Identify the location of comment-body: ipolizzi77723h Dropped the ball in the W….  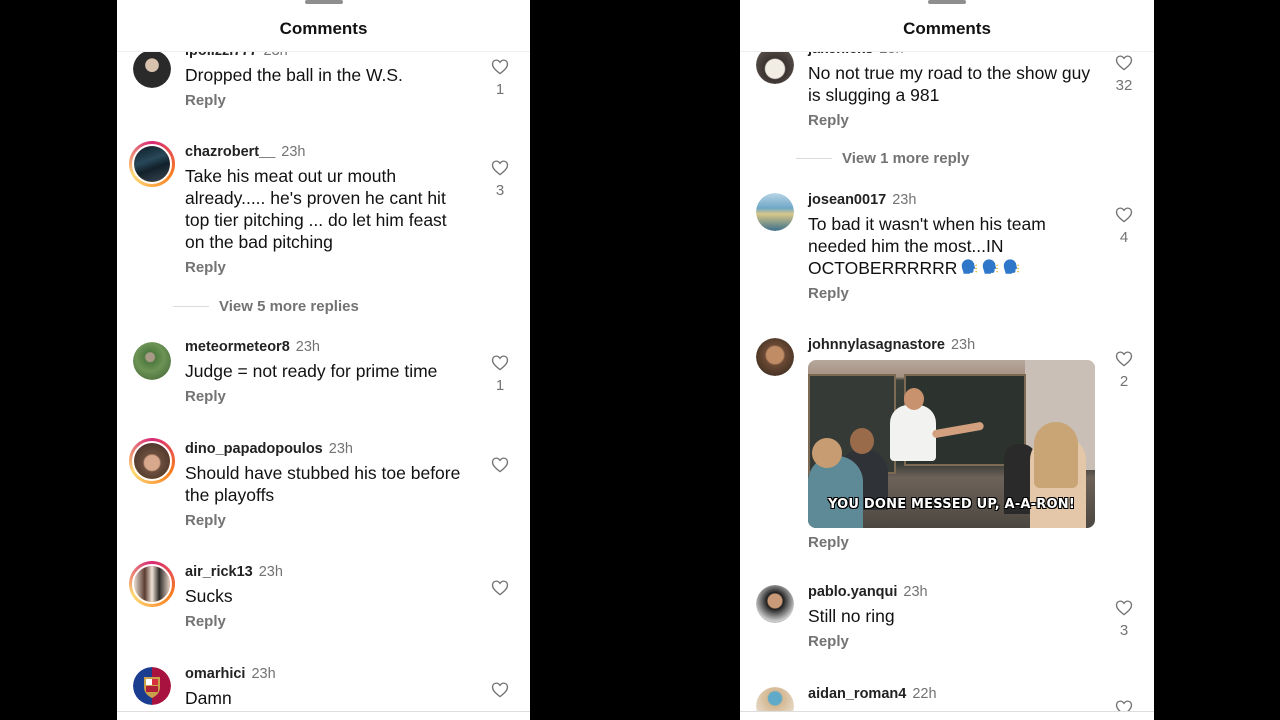
(327, 76).